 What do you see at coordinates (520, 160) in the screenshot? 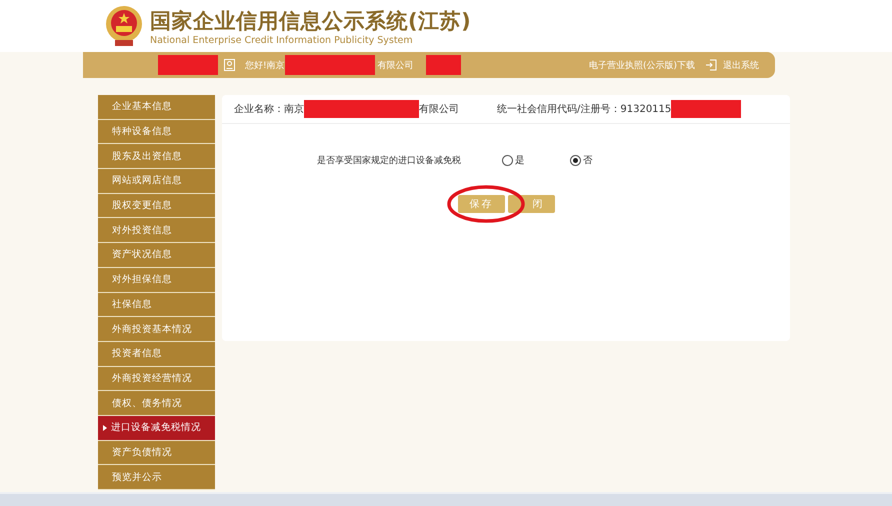
I see `radio-label: 是` at bounding box center [520, 160].